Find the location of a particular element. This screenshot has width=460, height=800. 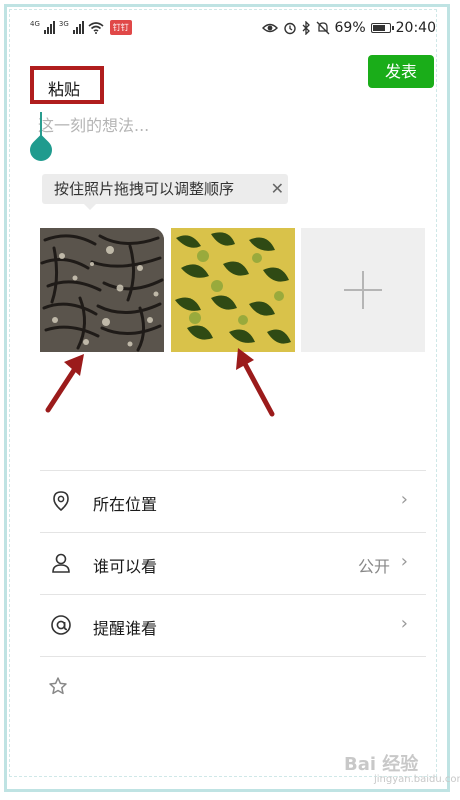

watermark: Bai 经验 jingyan.baidu.com is located at coordinates (402, 767).